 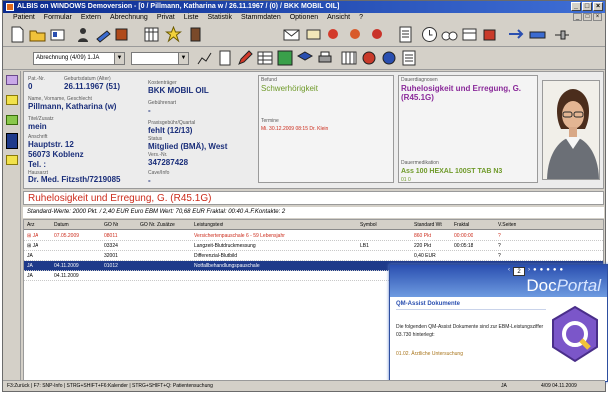 I want to click on col-zusatz: GO Nr. Zusätze, so click(x=157, y=225).